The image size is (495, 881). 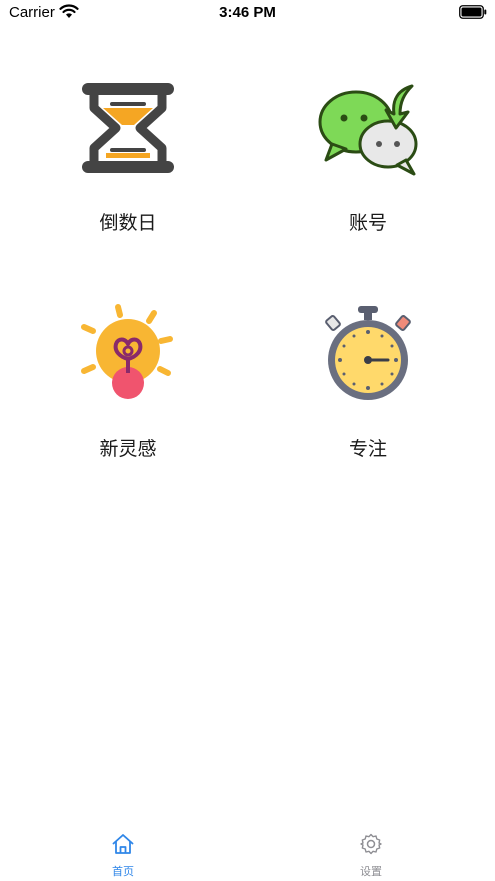 I want to click on tile-label-account: 账号, so click(x=367, y=223).